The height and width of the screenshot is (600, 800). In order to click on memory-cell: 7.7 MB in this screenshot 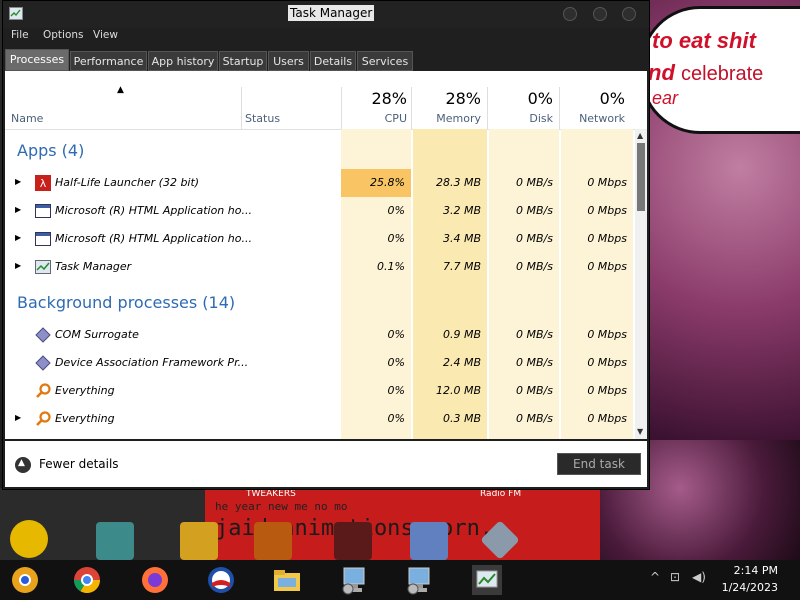, I will do `click(461, 266)`.